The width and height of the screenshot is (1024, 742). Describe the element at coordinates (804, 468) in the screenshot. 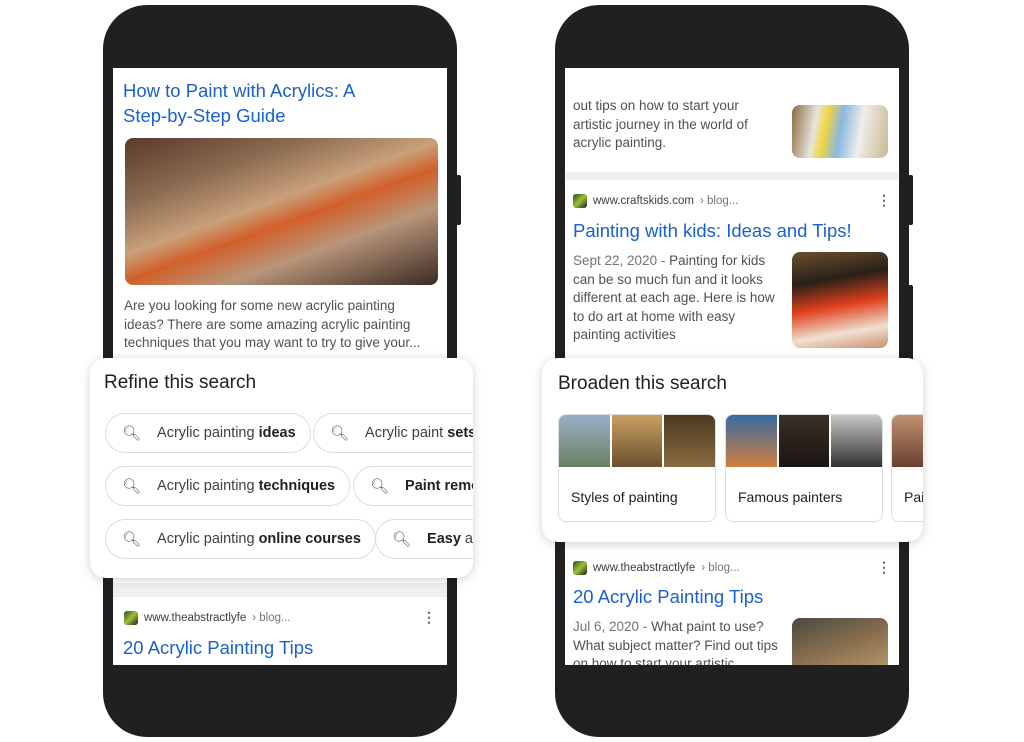

I see `broaden-tile: Famous painters` at that location.